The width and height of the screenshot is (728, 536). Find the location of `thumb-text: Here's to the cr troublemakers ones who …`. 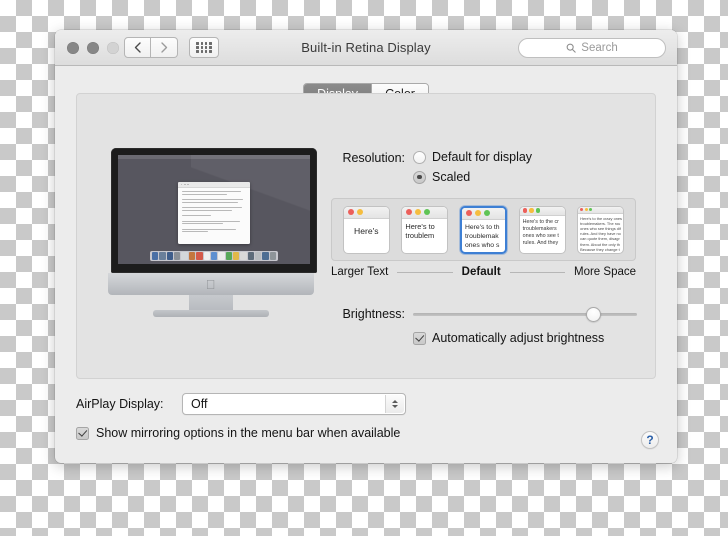

thumb-text: Here's to the cr troublemakers ones who … is located at coordinates (540, 232).